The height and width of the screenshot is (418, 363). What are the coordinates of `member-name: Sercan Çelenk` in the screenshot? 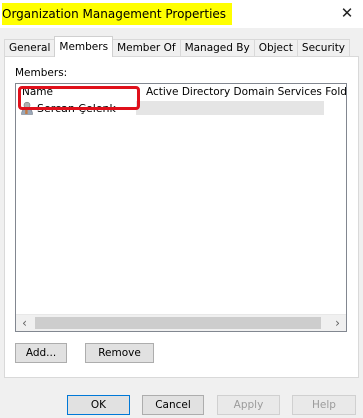 It's located at (76, 108).